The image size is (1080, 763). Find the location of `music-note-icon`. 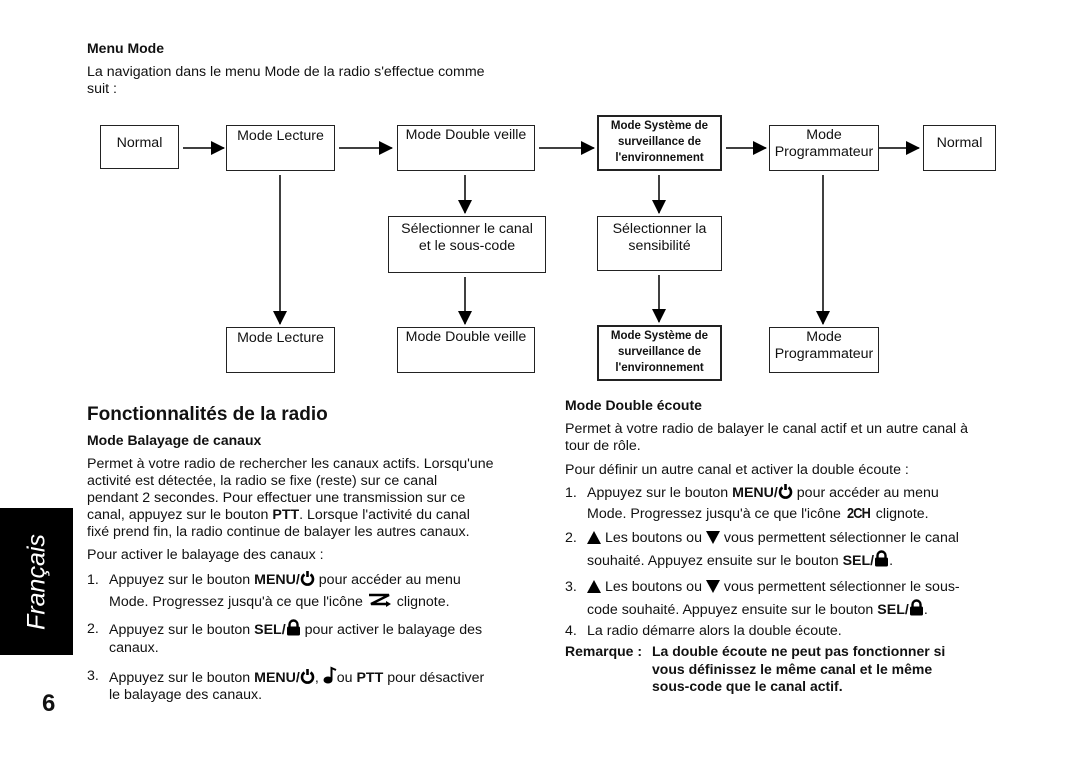

music-note-icon is located at coordinates (330, 675).